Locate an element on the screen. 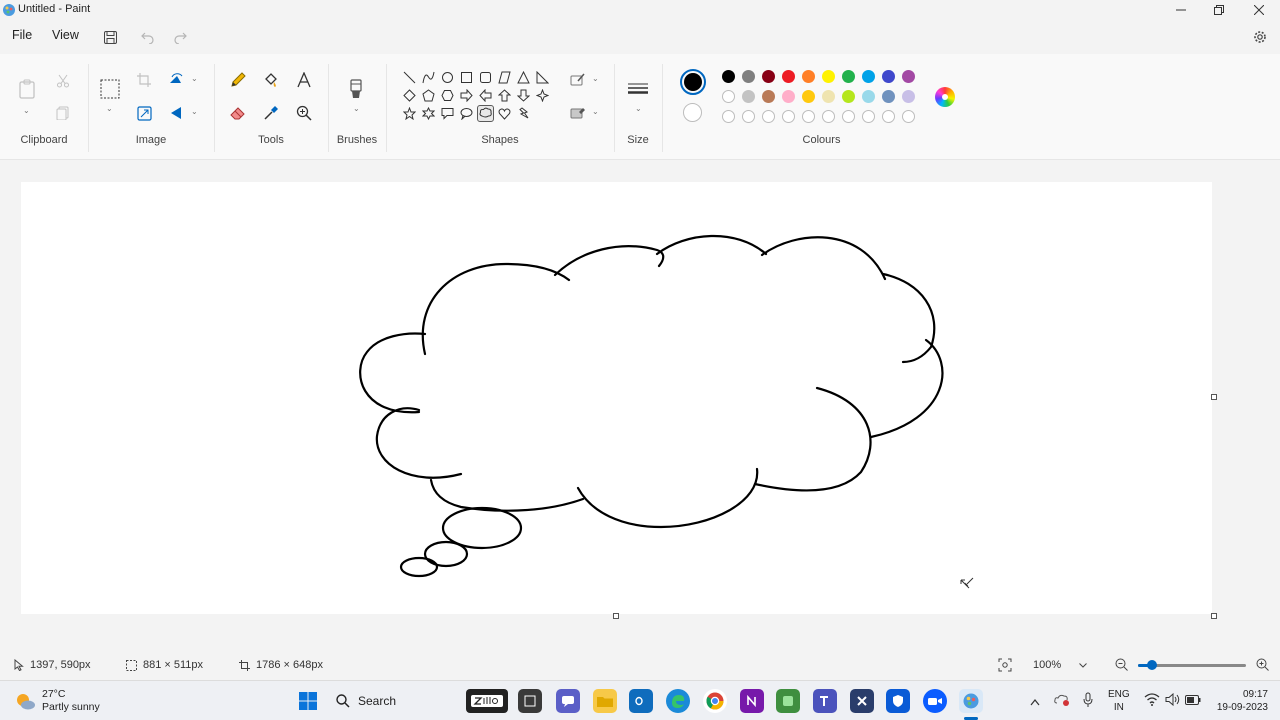 The height and width of the screenshot is (720, 1280). cut-button is located at coordinates (63, 81).